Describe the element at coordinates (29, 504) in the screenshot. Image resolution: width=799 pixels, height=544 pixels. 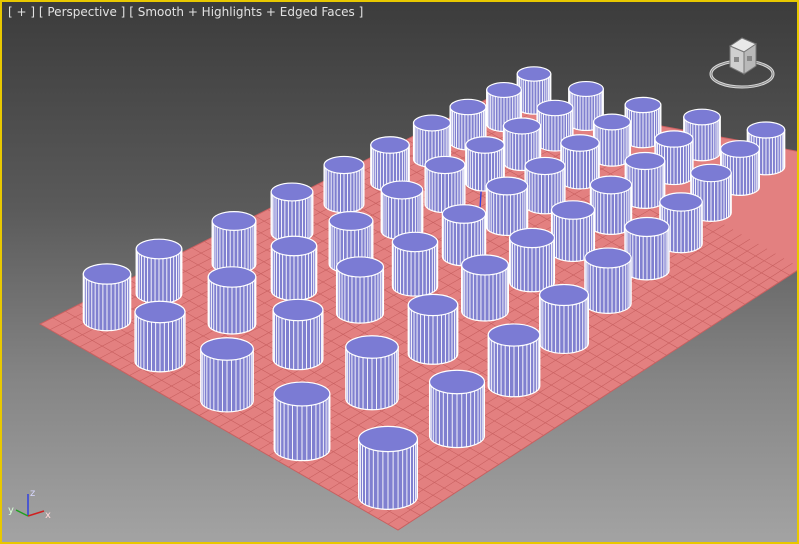
I see `axis-tripod-icon: z x y` at that location.